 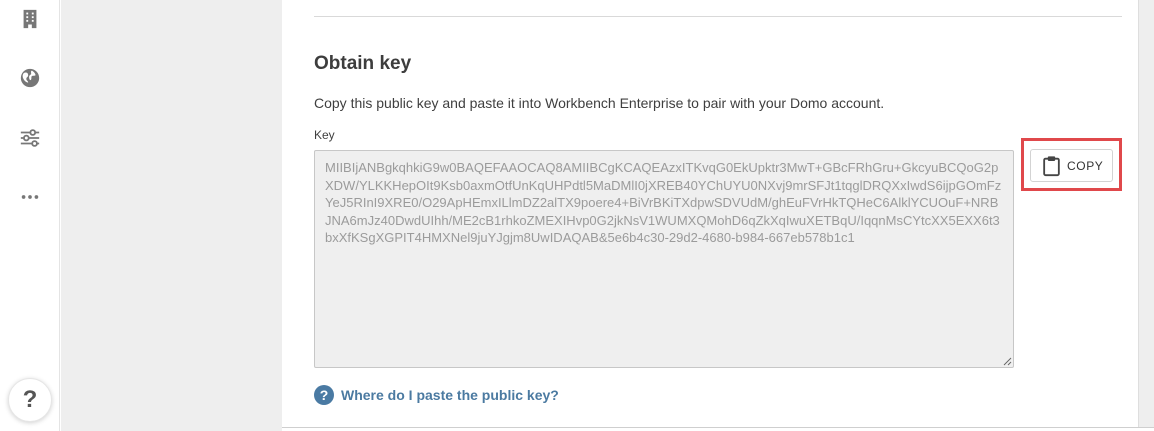 What do you see at coordinates (30, 19) in the screenshot?
I see `building-icon` at bounding box center [30, 19].